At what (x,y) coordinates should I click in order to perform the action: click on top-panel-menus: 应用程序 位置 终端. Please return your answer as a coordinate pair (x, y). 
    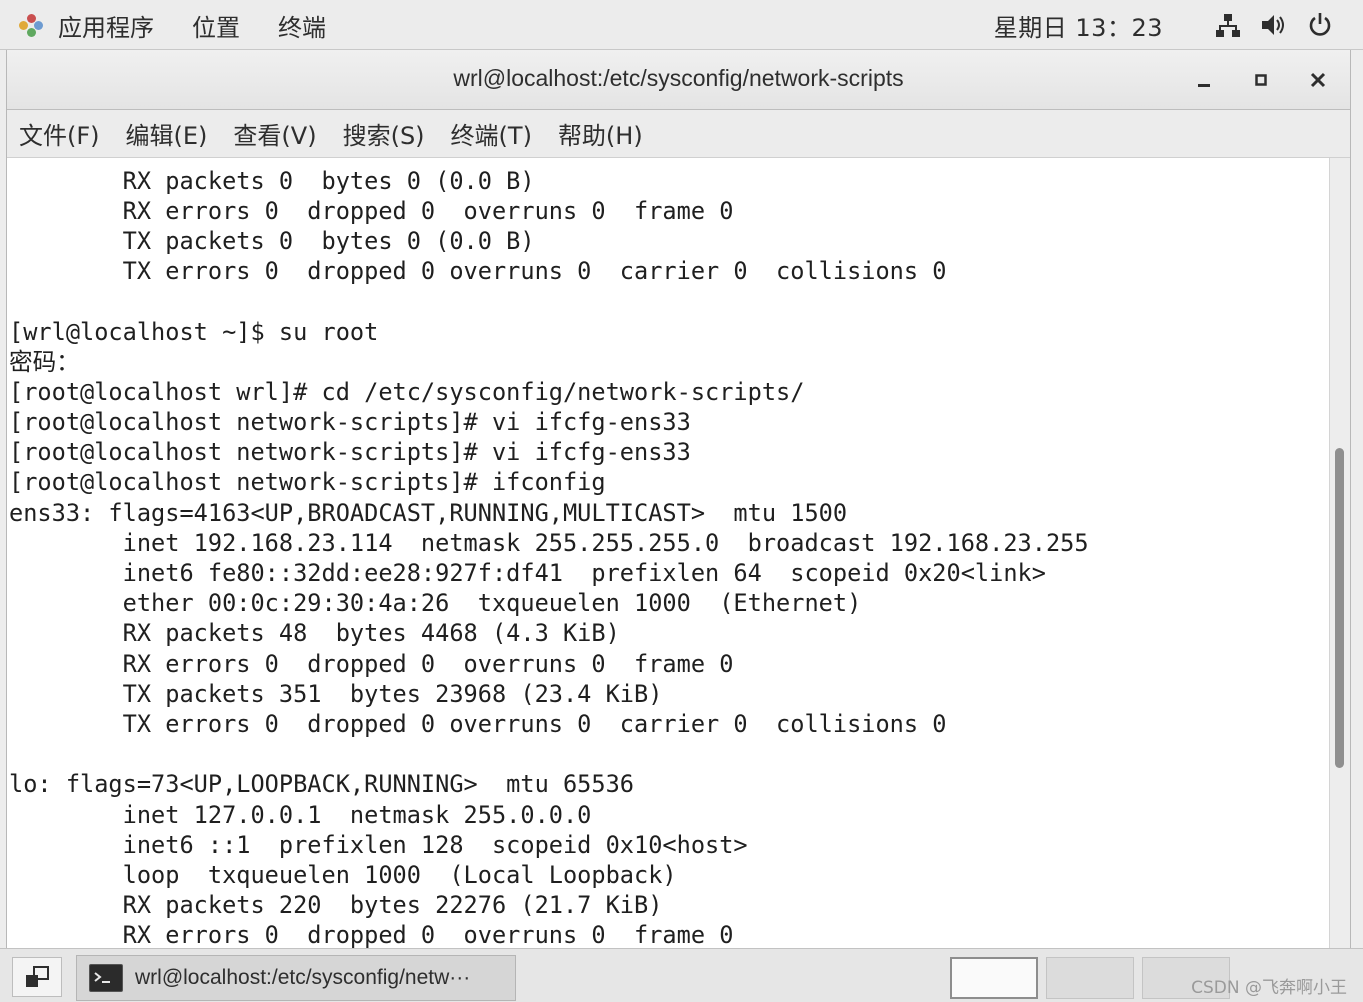
    Looking at the image, I should click on (191, 25).